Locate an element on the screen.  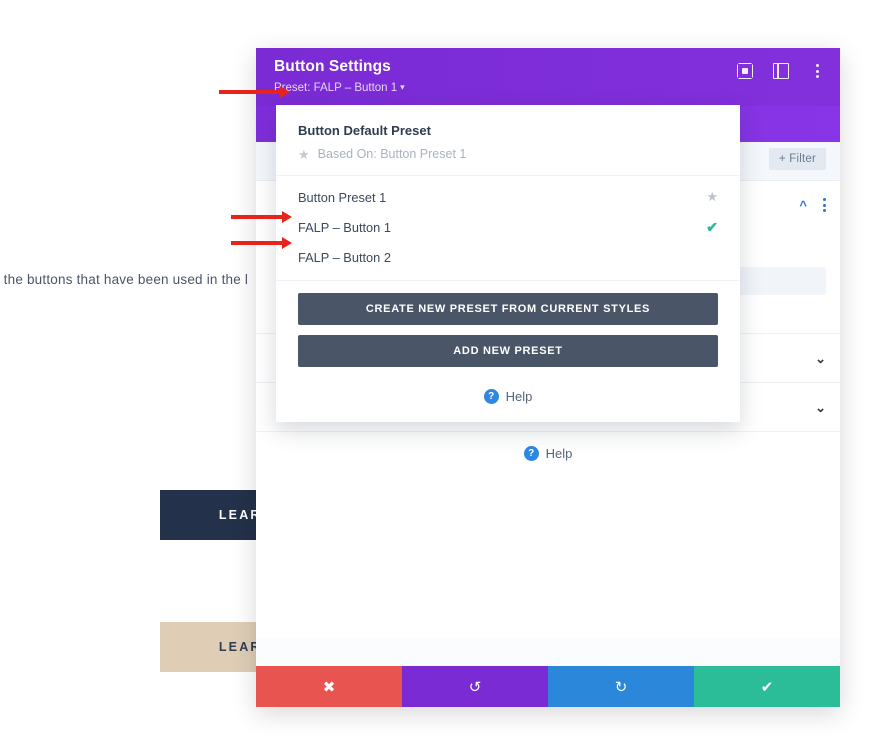
preset-selector: Preset: FALP – Button 1 ▾ is located at coordinates (339, 88).